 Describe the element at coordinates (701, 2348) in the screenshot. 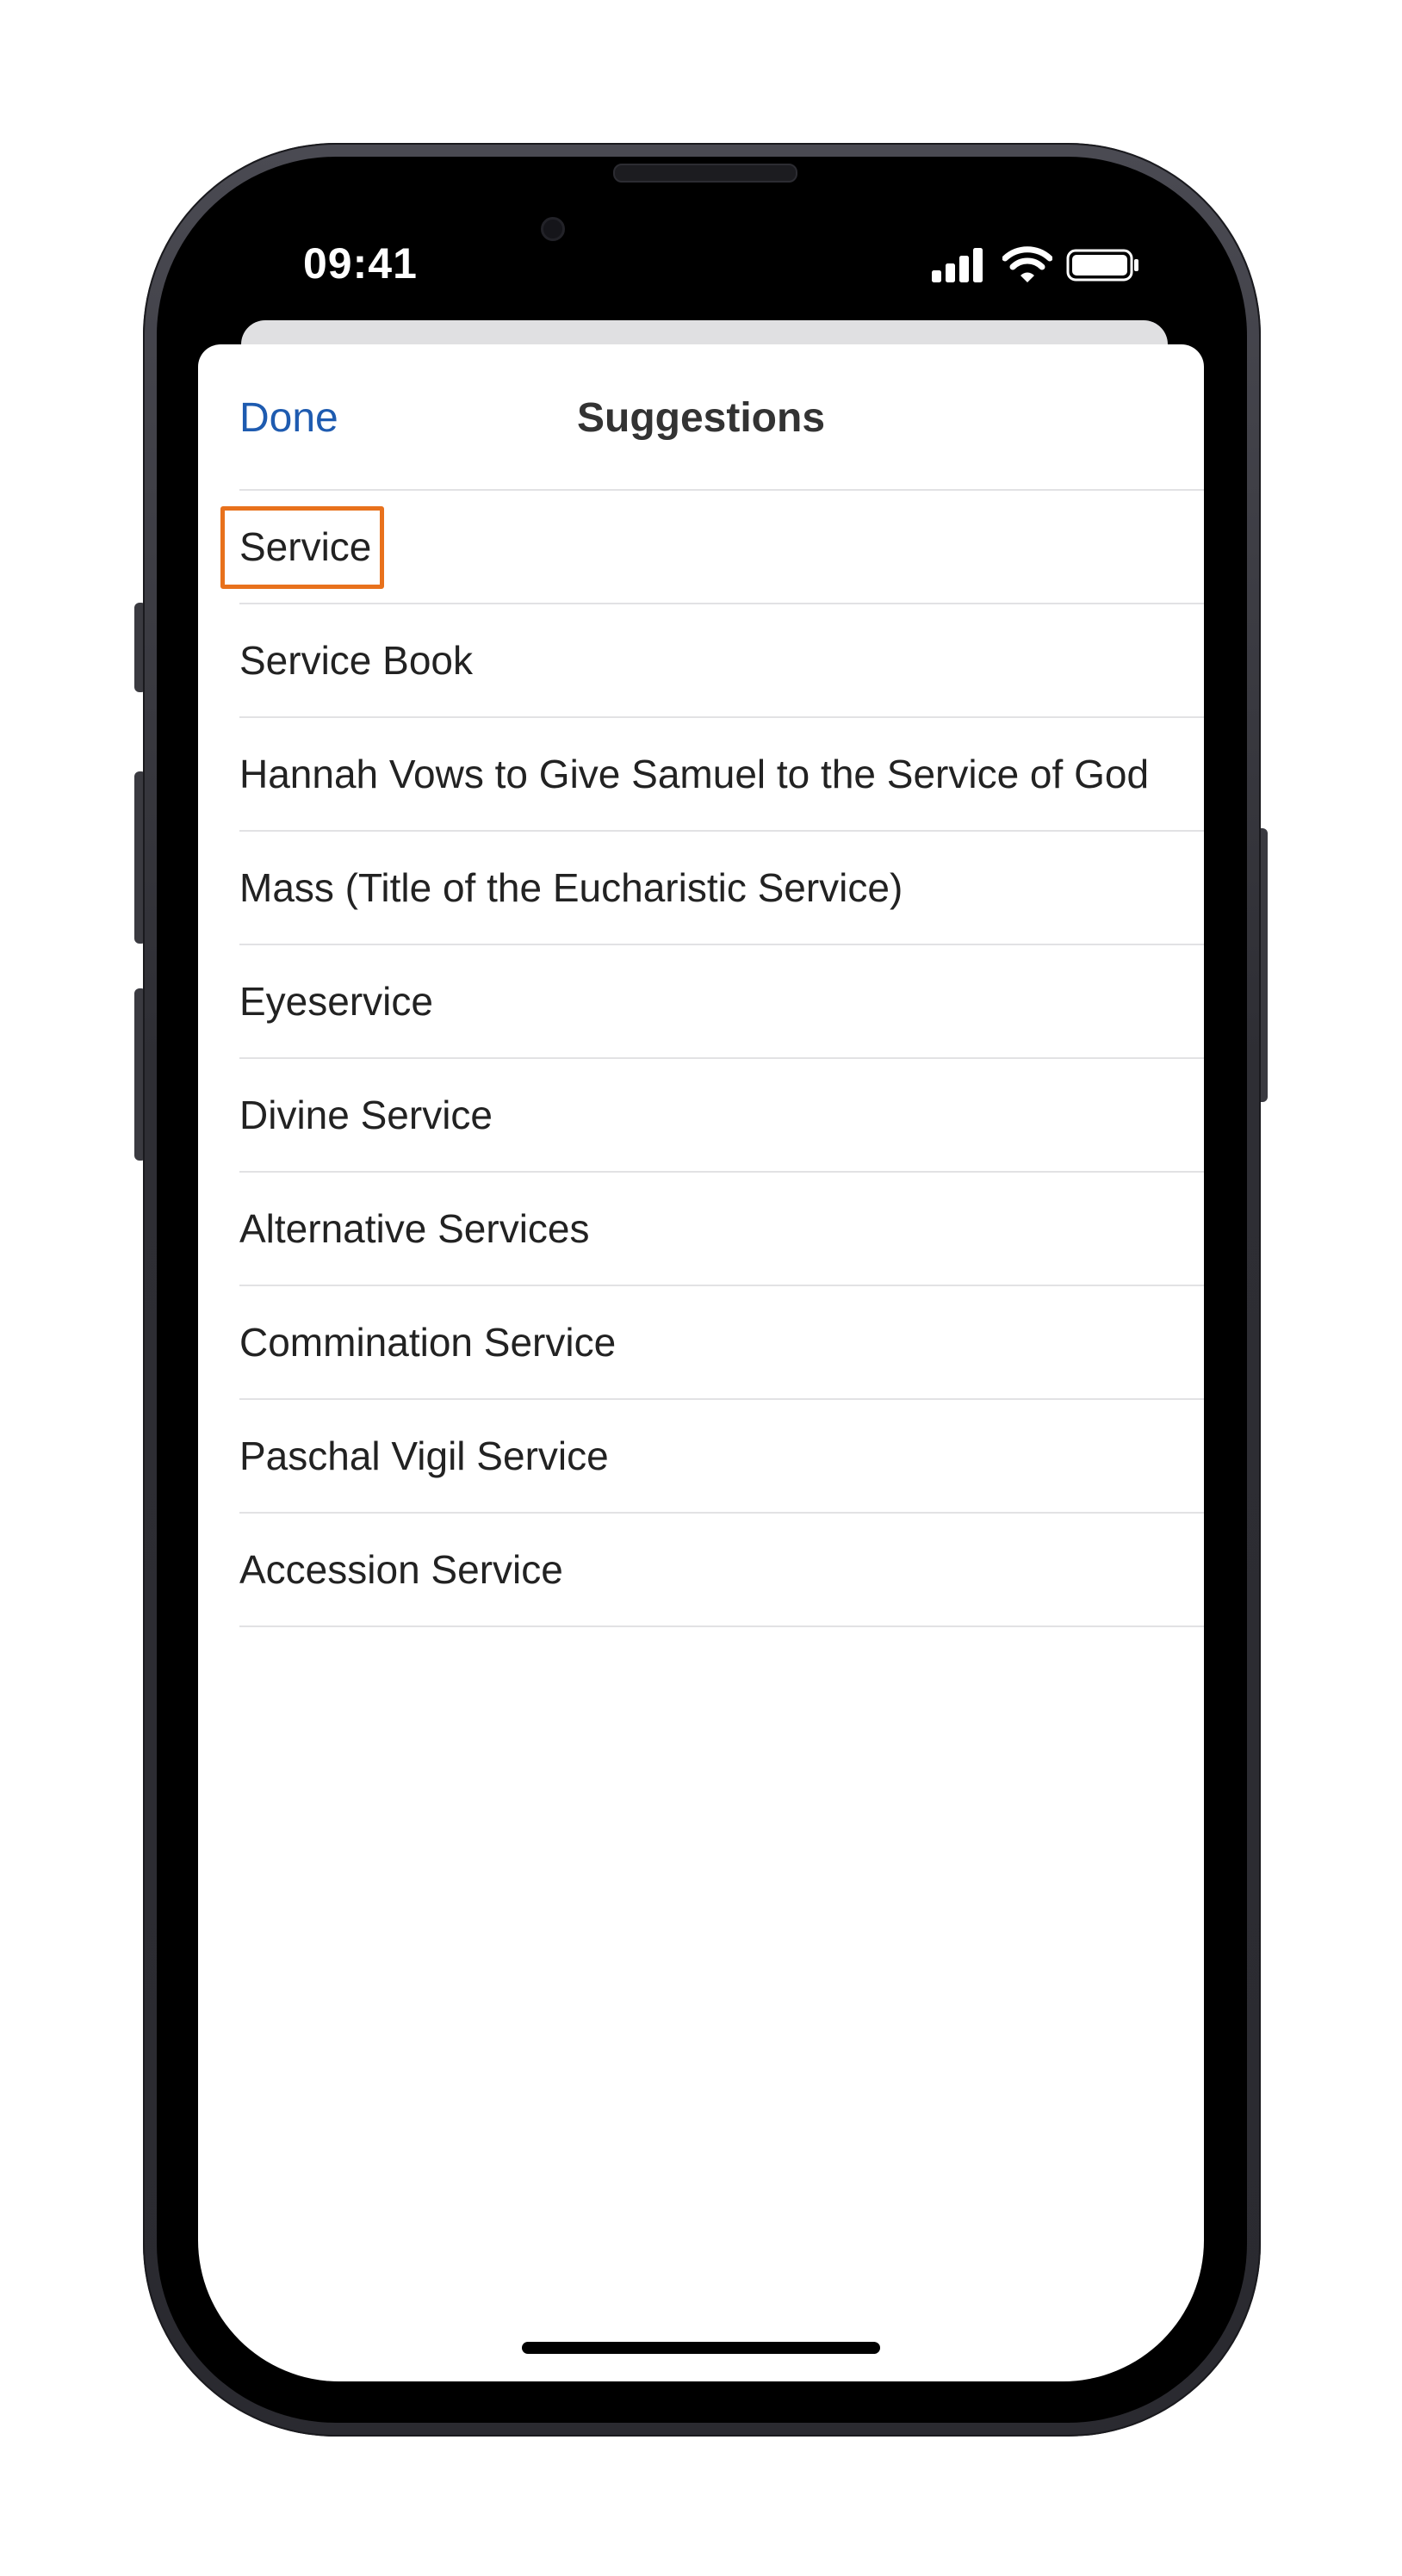

I see `home-indicator` at that location.